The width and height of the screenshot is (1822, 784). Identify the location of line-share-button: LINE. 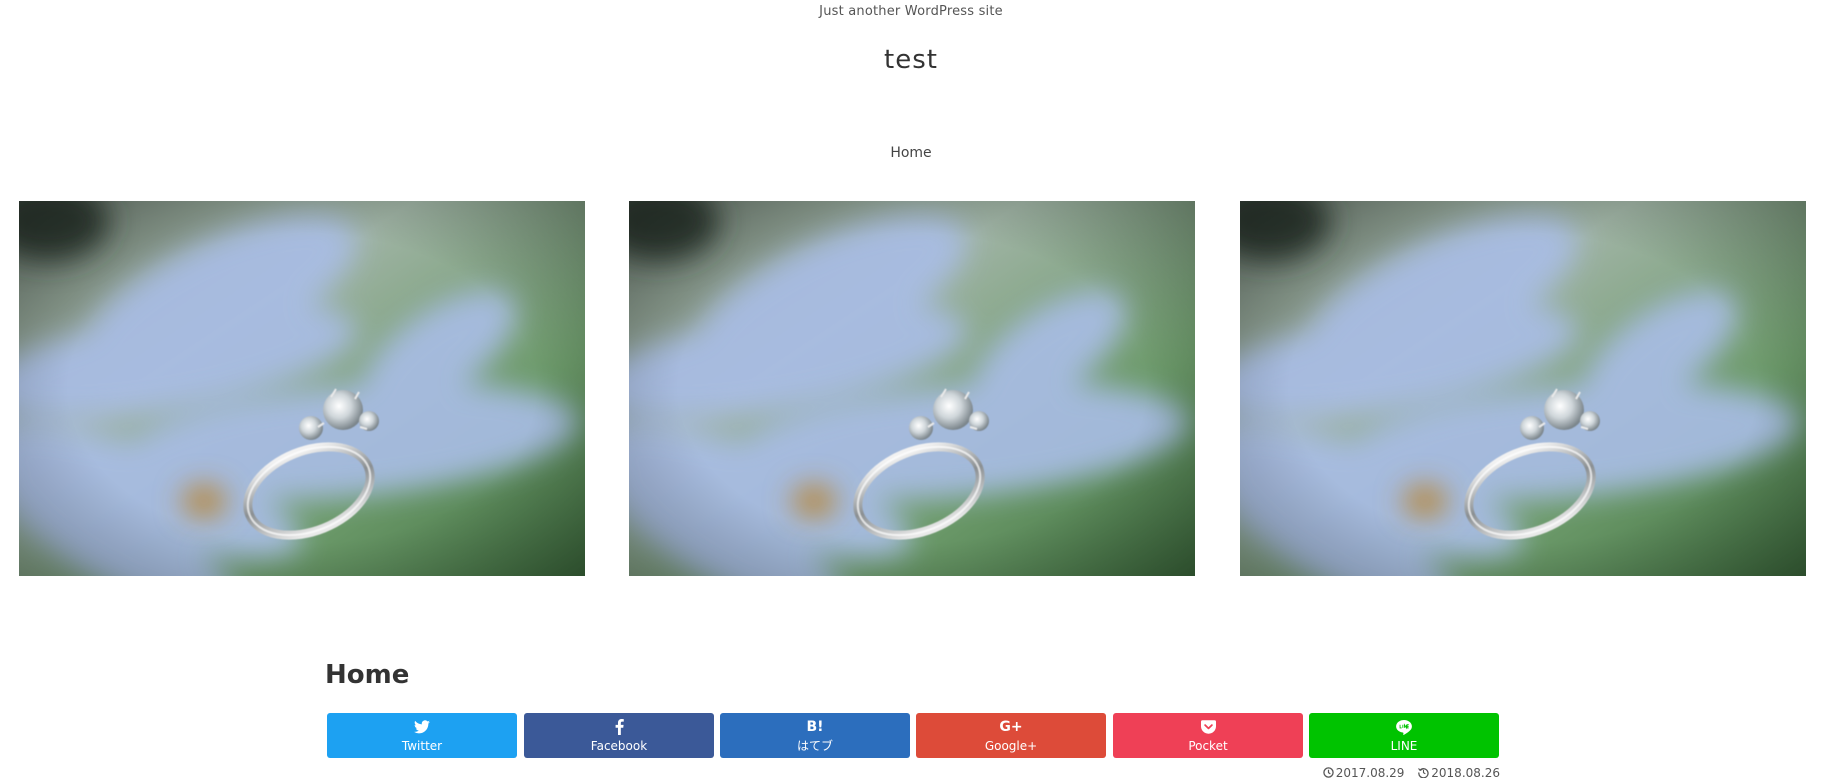
(1404, 735).